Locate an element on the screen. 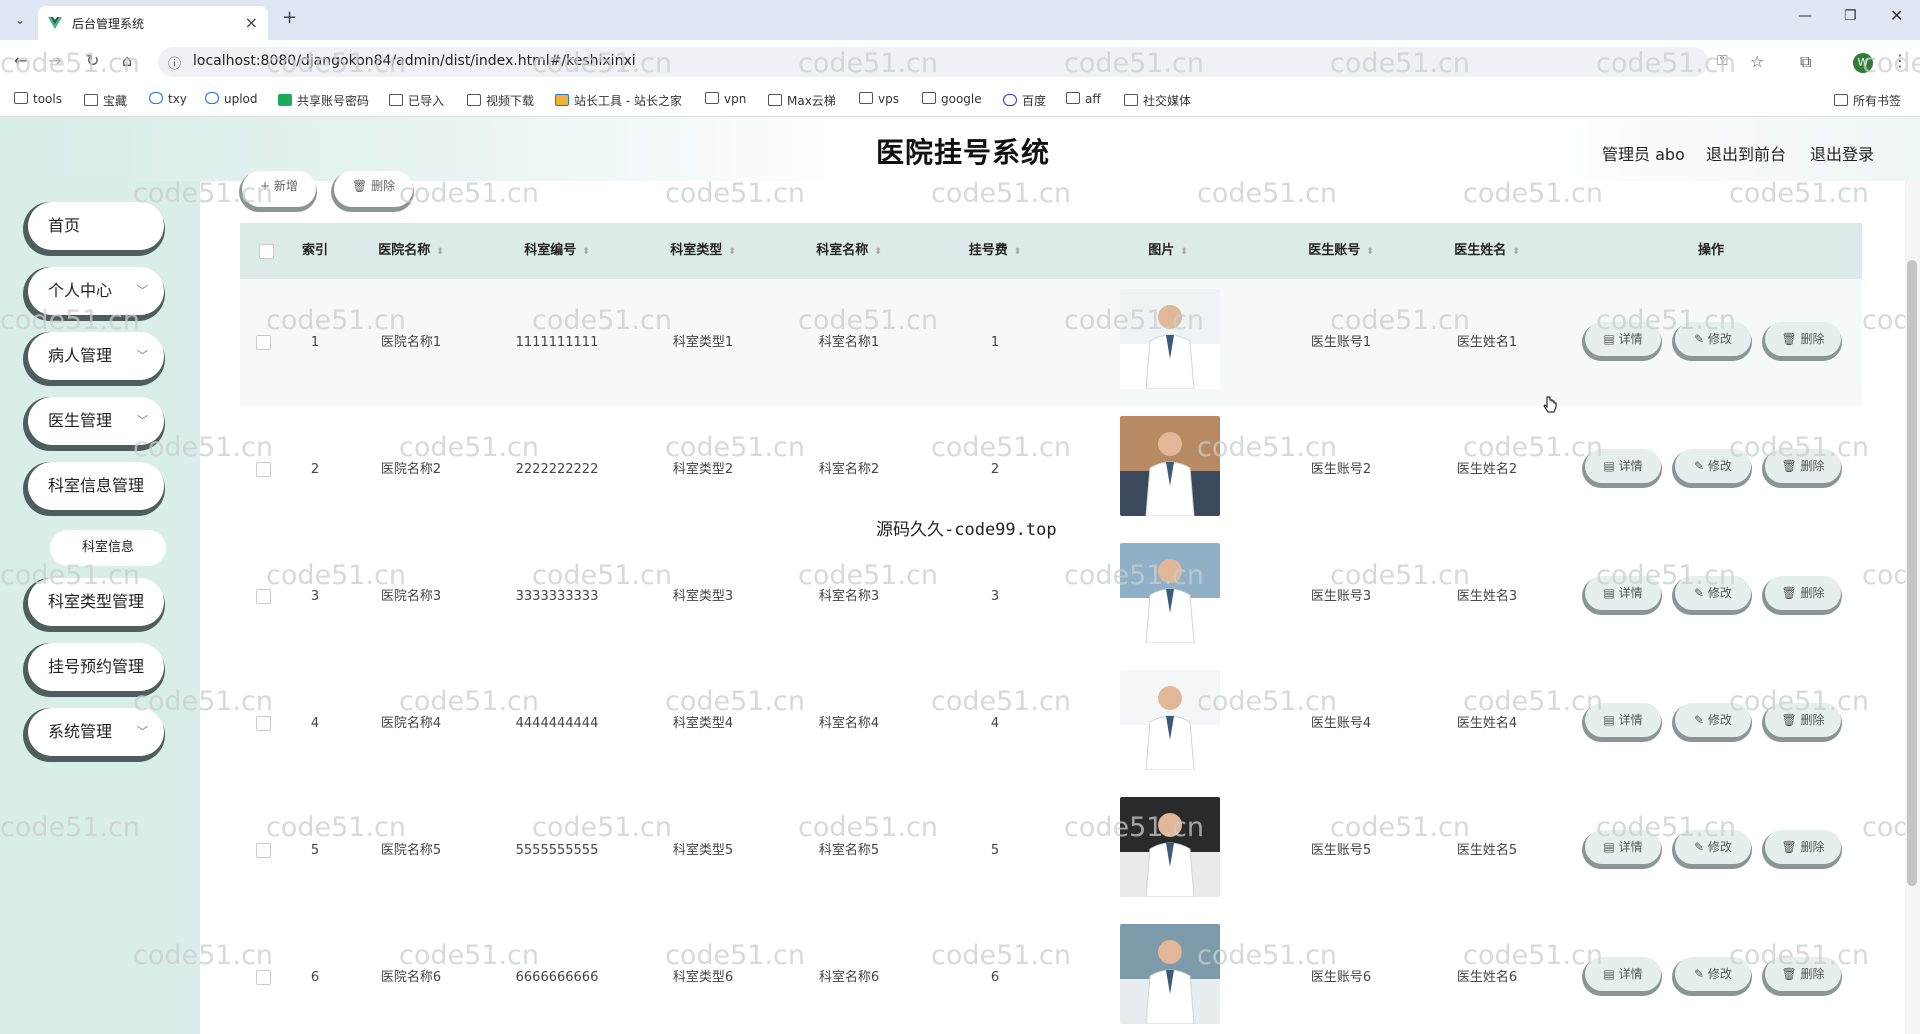 The width and height of the screenshot is (1920, 1034). cell-index: 6 is located at coordinates (315, 977).